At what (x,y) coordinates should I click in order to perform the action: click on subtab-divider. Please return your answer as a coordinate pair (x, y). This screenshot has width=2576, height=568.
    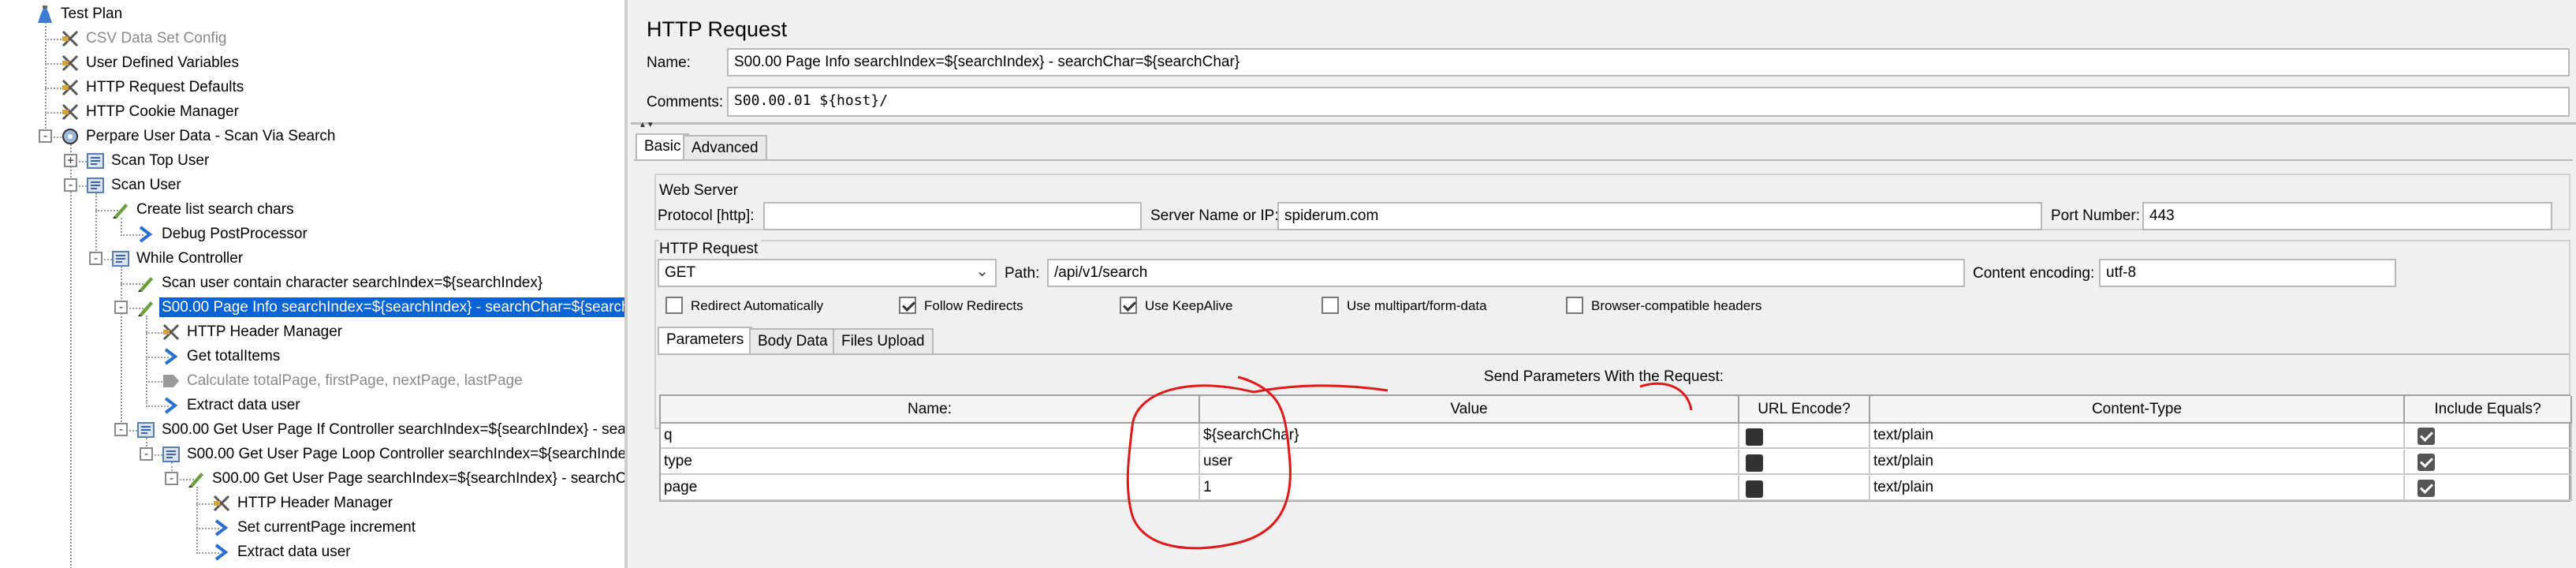
    Looking at the image, I should click on (1614, 354).